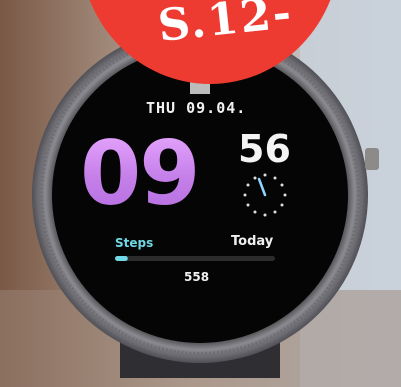 This screenshot has height=387, width=401. I want to click on hours-display: 09, so click(140, 173).